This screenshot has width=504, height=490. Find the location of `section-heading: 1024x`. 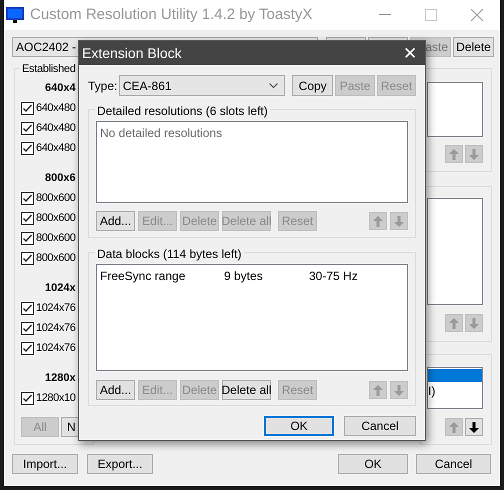

section-heading: 1024x is located at coordinates (60, 288).